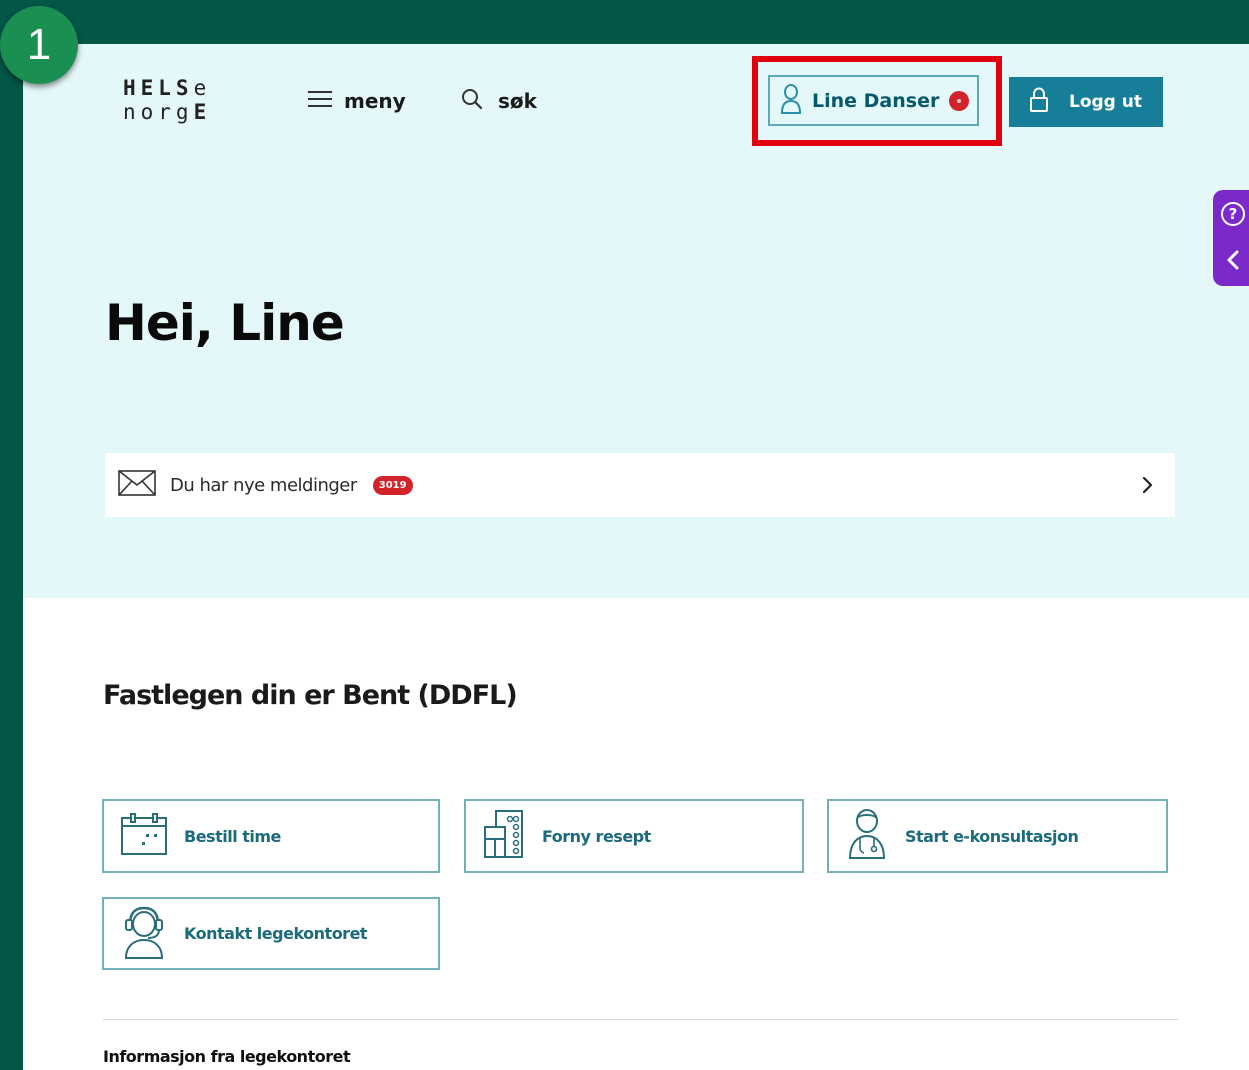 The image size is (1249, 1070). Describe the element at coordinates (640, 485) in the screenshot. I see `messages-card: Du har nye meldinger 3019` at that location.